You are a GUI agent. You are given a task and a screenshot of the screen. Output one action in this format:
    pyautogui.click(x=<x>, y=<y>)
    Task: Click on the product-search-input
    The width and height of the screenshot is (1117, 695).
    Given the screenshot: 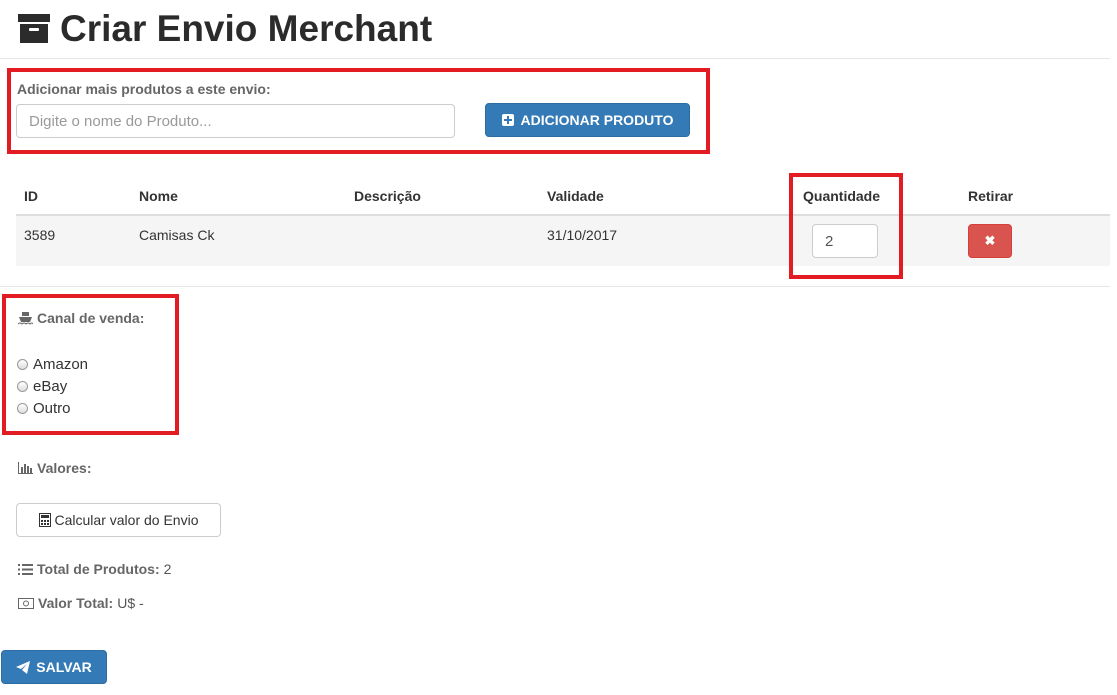 What is the action you would take?
    pyautogui.click(x=235, y=121)
    